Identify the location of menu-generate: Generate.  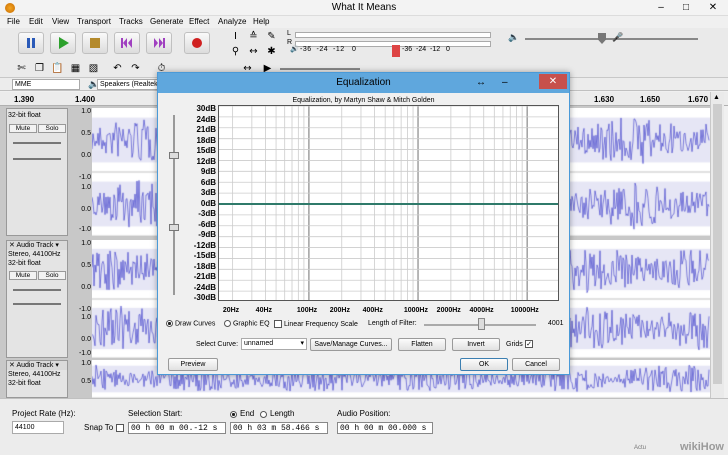
(166, 21).